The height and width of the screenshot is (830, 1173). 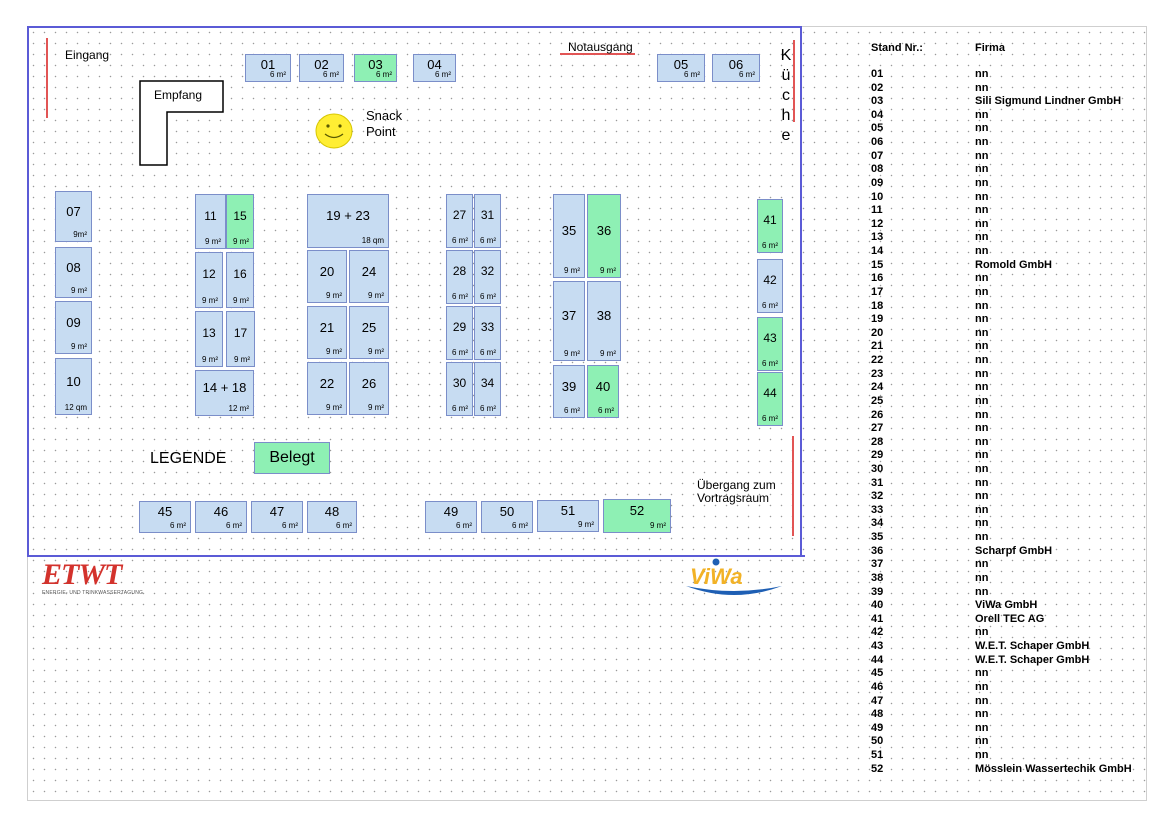 I want to click on stand-number: 34, so click(x=487, y=383).